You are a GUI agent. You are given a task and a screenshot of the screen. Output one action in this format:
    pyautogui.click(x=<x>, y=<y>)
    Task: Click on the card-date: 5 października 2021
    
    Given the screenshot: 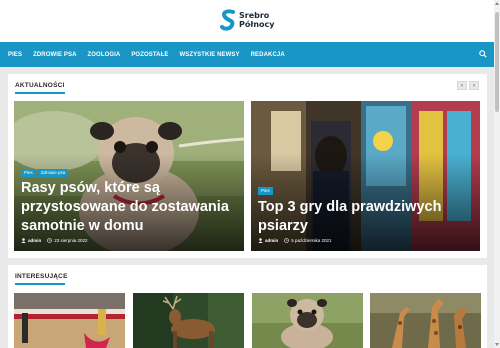 What is the action you would take?
    pyautogui.click(x=311, y=240)
    